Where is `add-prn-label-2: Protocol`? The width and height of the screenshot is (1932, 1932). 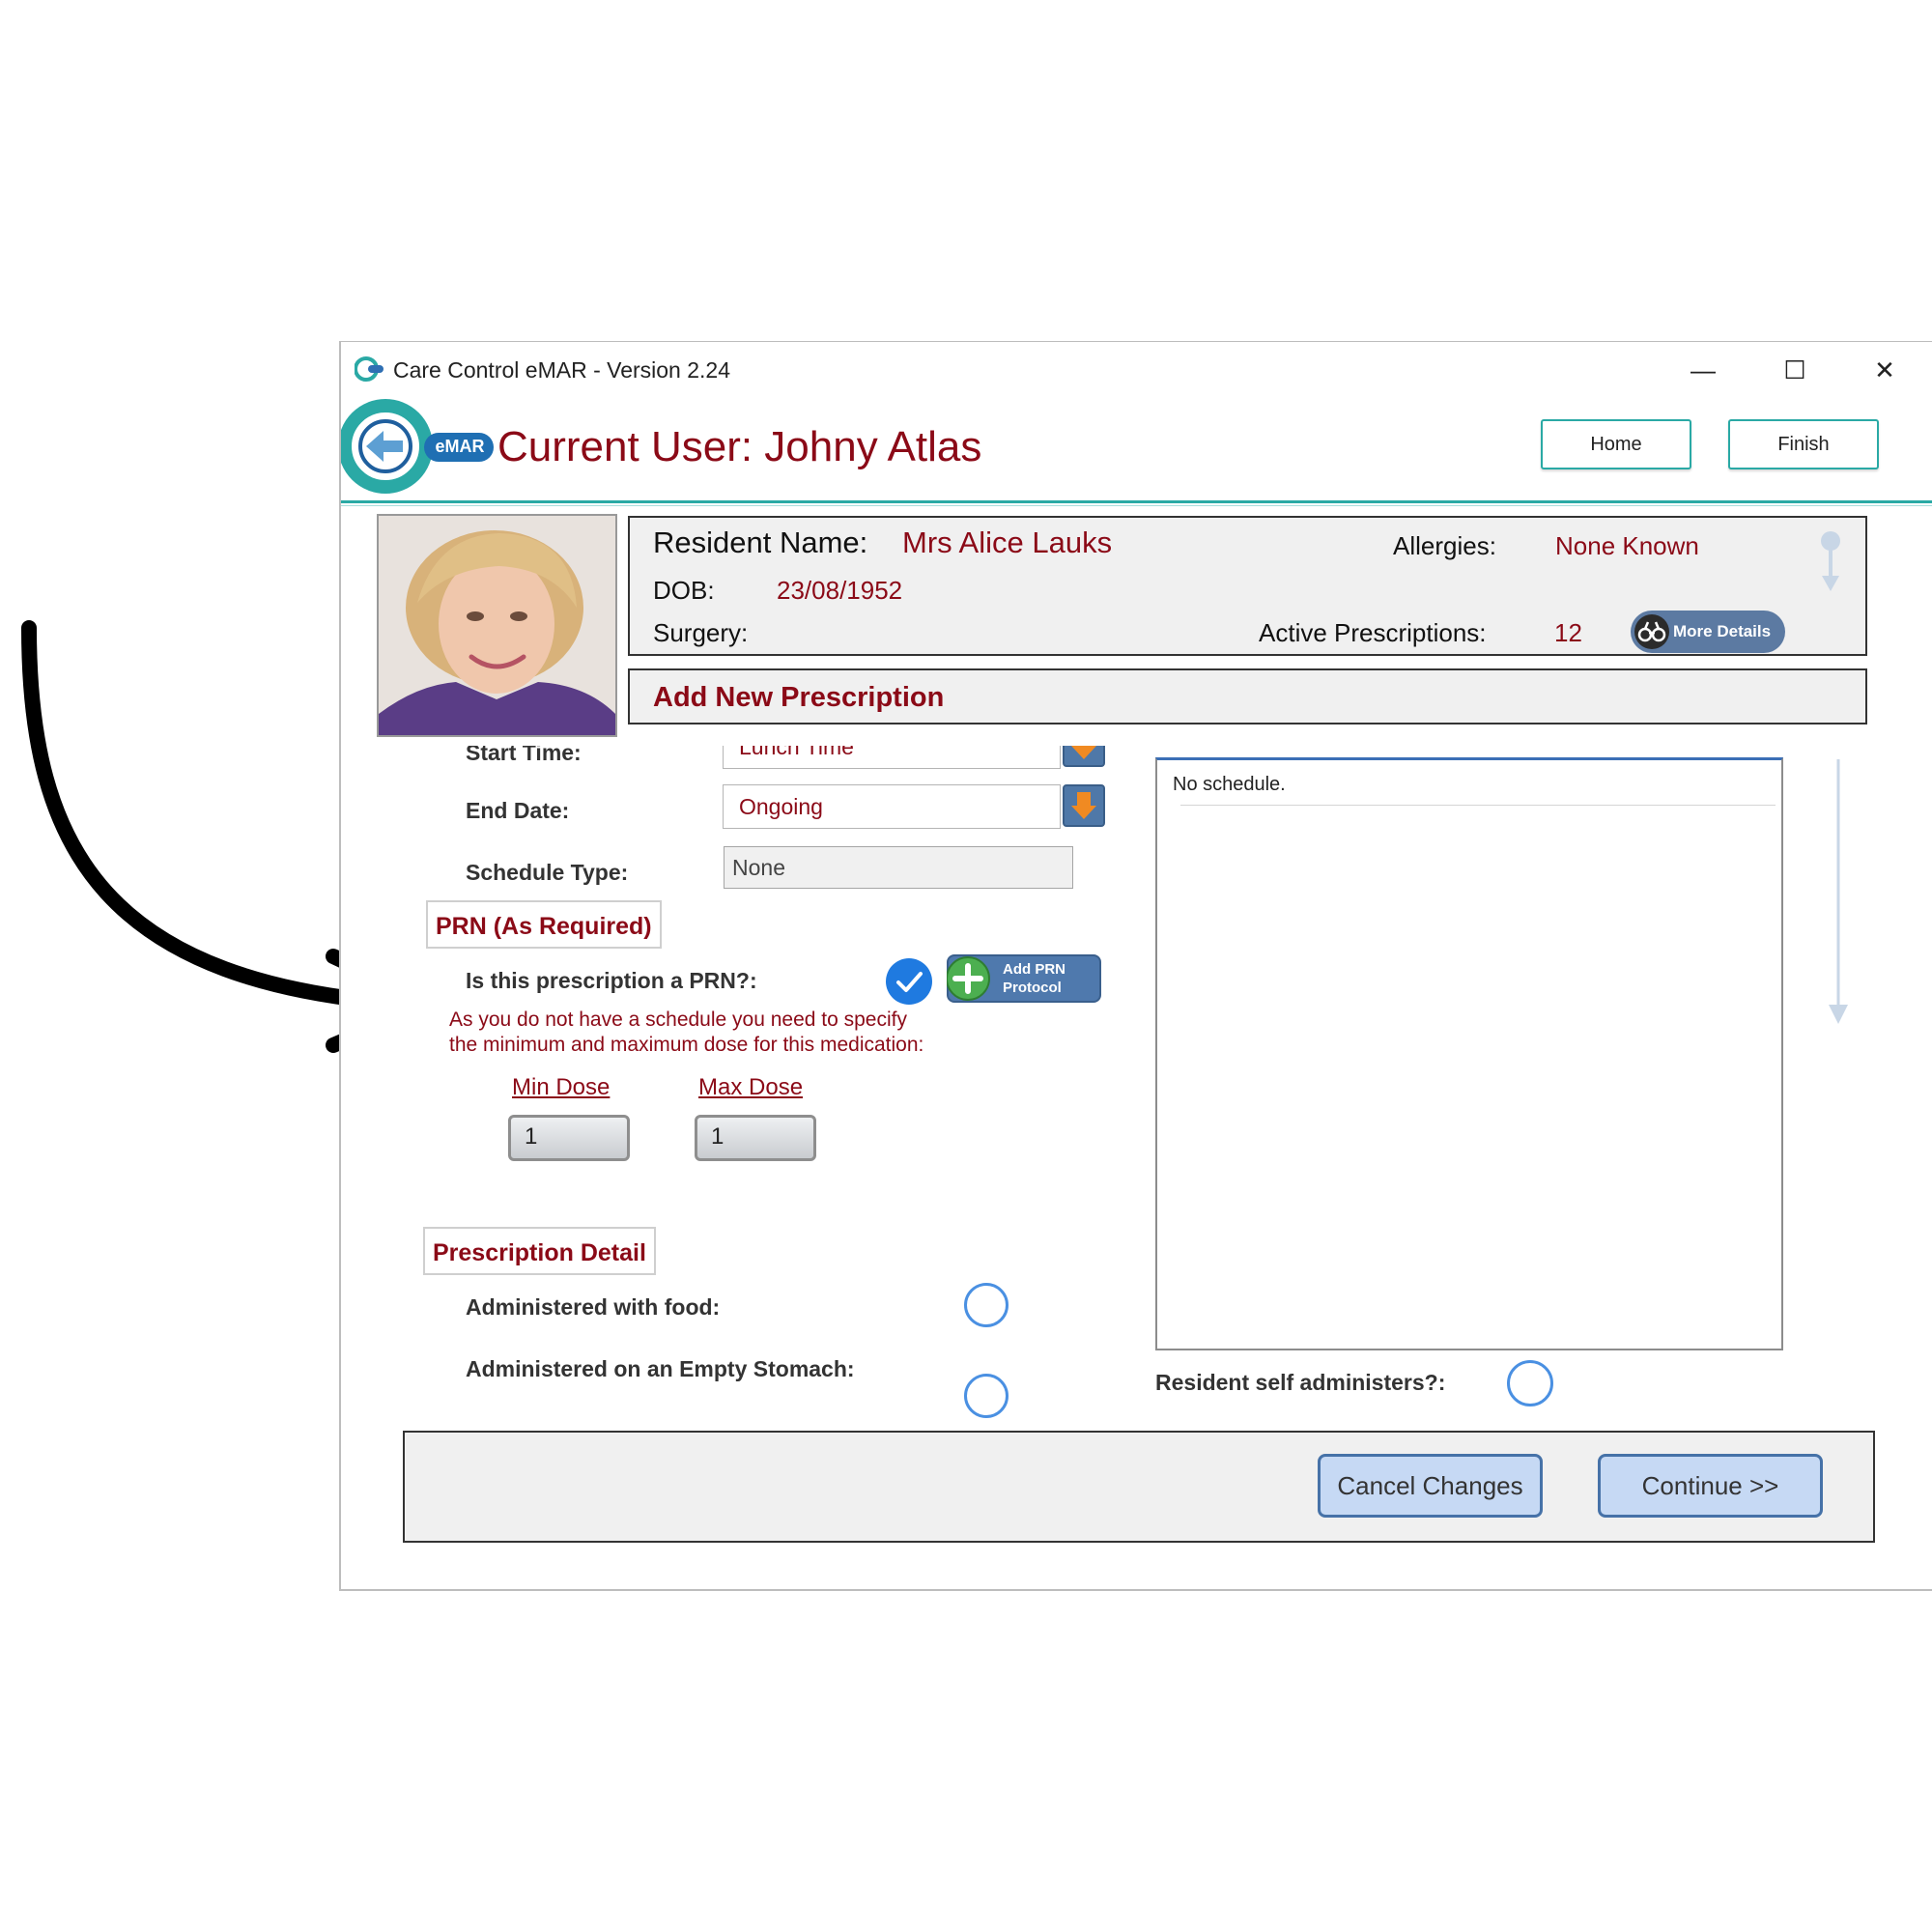 add-prn-label-2: Protocol is located at coordinates (1032, 988).